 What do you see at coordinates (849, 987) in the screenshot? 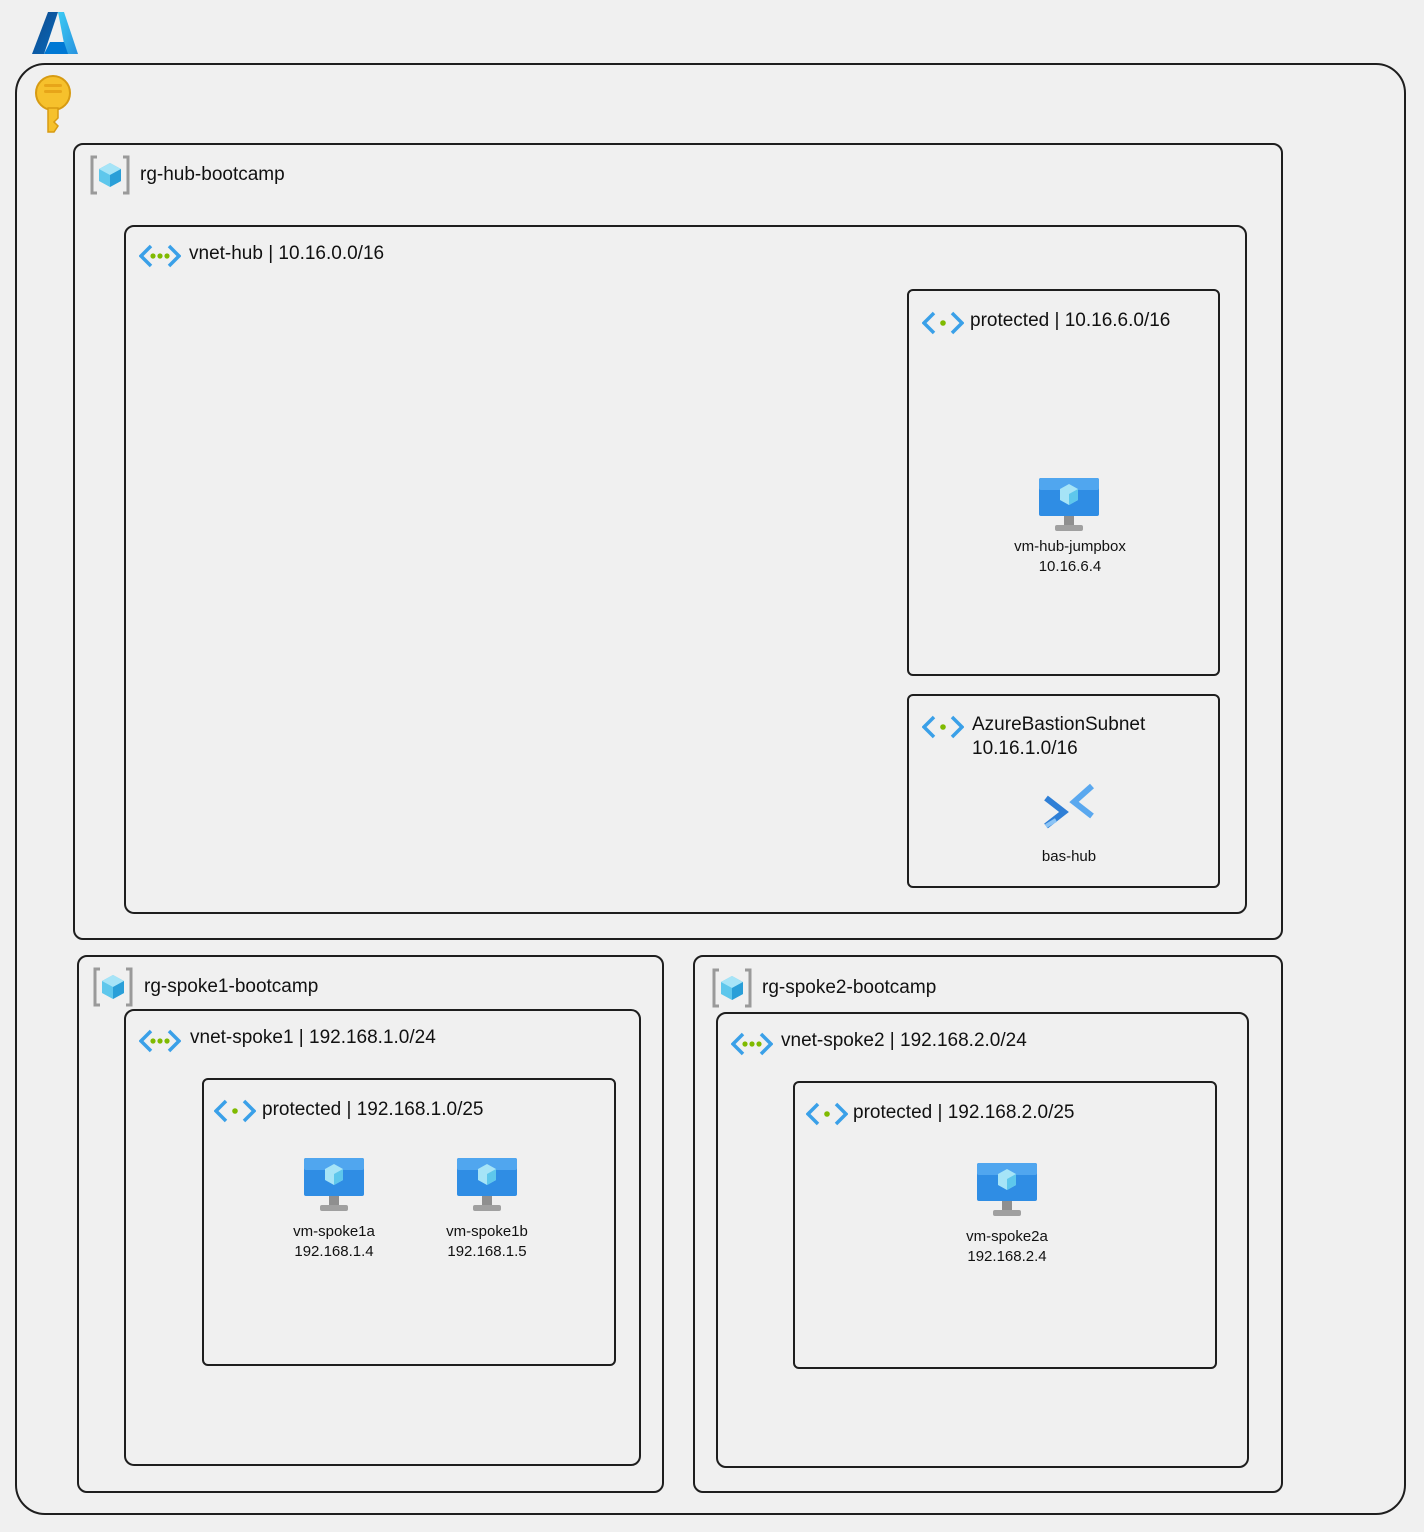
I see `rg-spoke2-label: rg-spoke2-bootcamp` at bounding box center [849, 987].